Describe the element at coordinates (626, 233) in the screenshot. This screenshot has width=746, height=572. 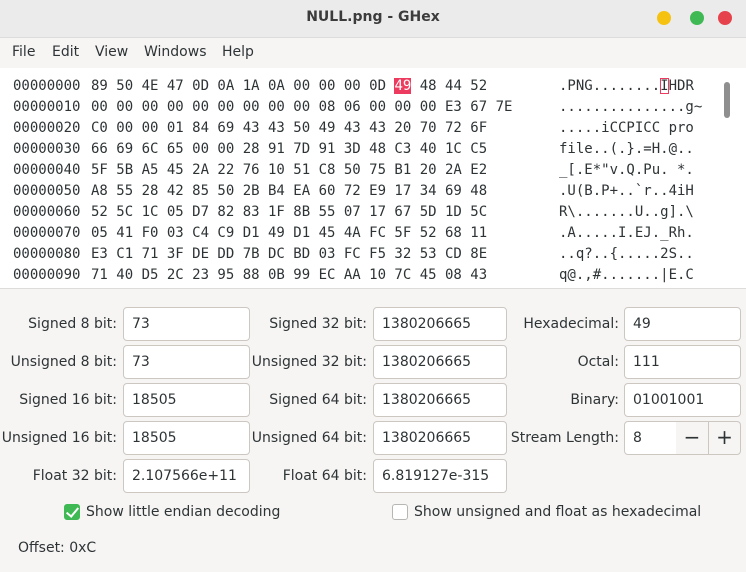
I see `row-ascii: .A.....I.EJ._Rh.` at that location.